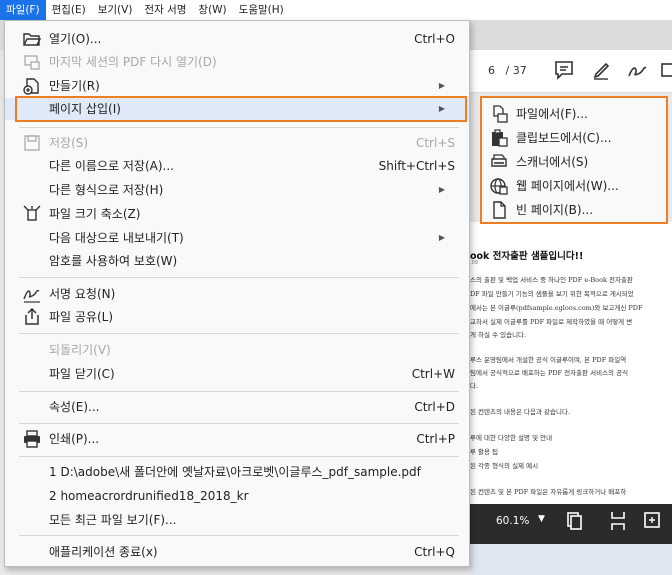  What do you see at coordinates (499, 186) in the screenshot?
I see `web-page-icon` at bounding box center [499, 186].